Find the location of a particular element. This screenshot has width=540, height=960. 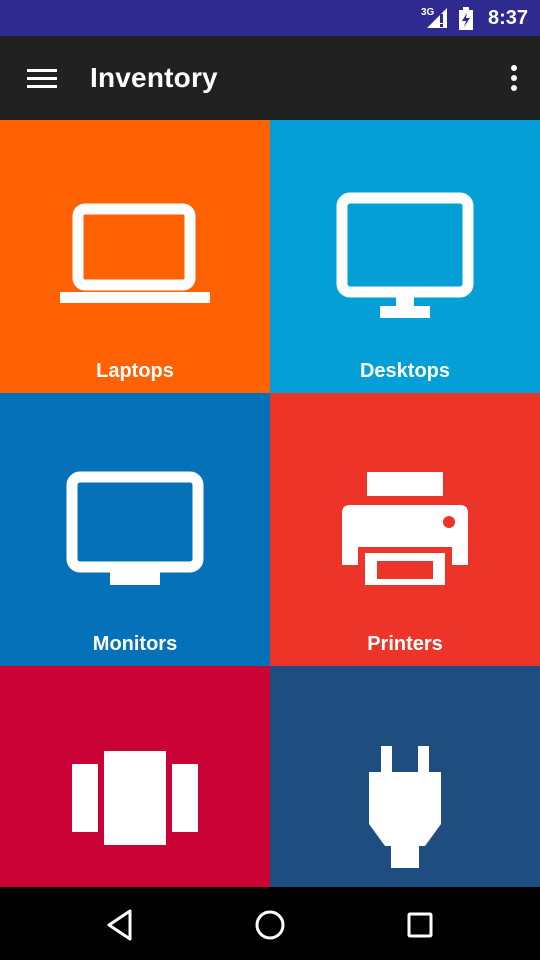

desktop-icon is located at coordinates (405, 255).